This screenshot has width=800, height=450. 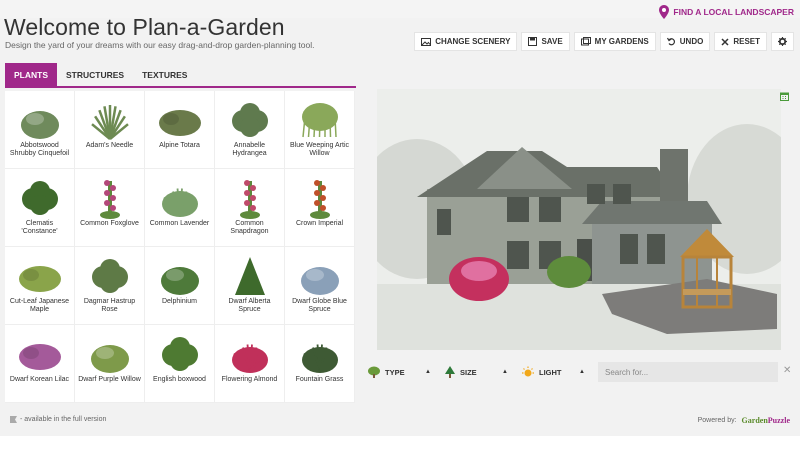 I want to click on reset-label: RESET, so click(x=746, y=41).